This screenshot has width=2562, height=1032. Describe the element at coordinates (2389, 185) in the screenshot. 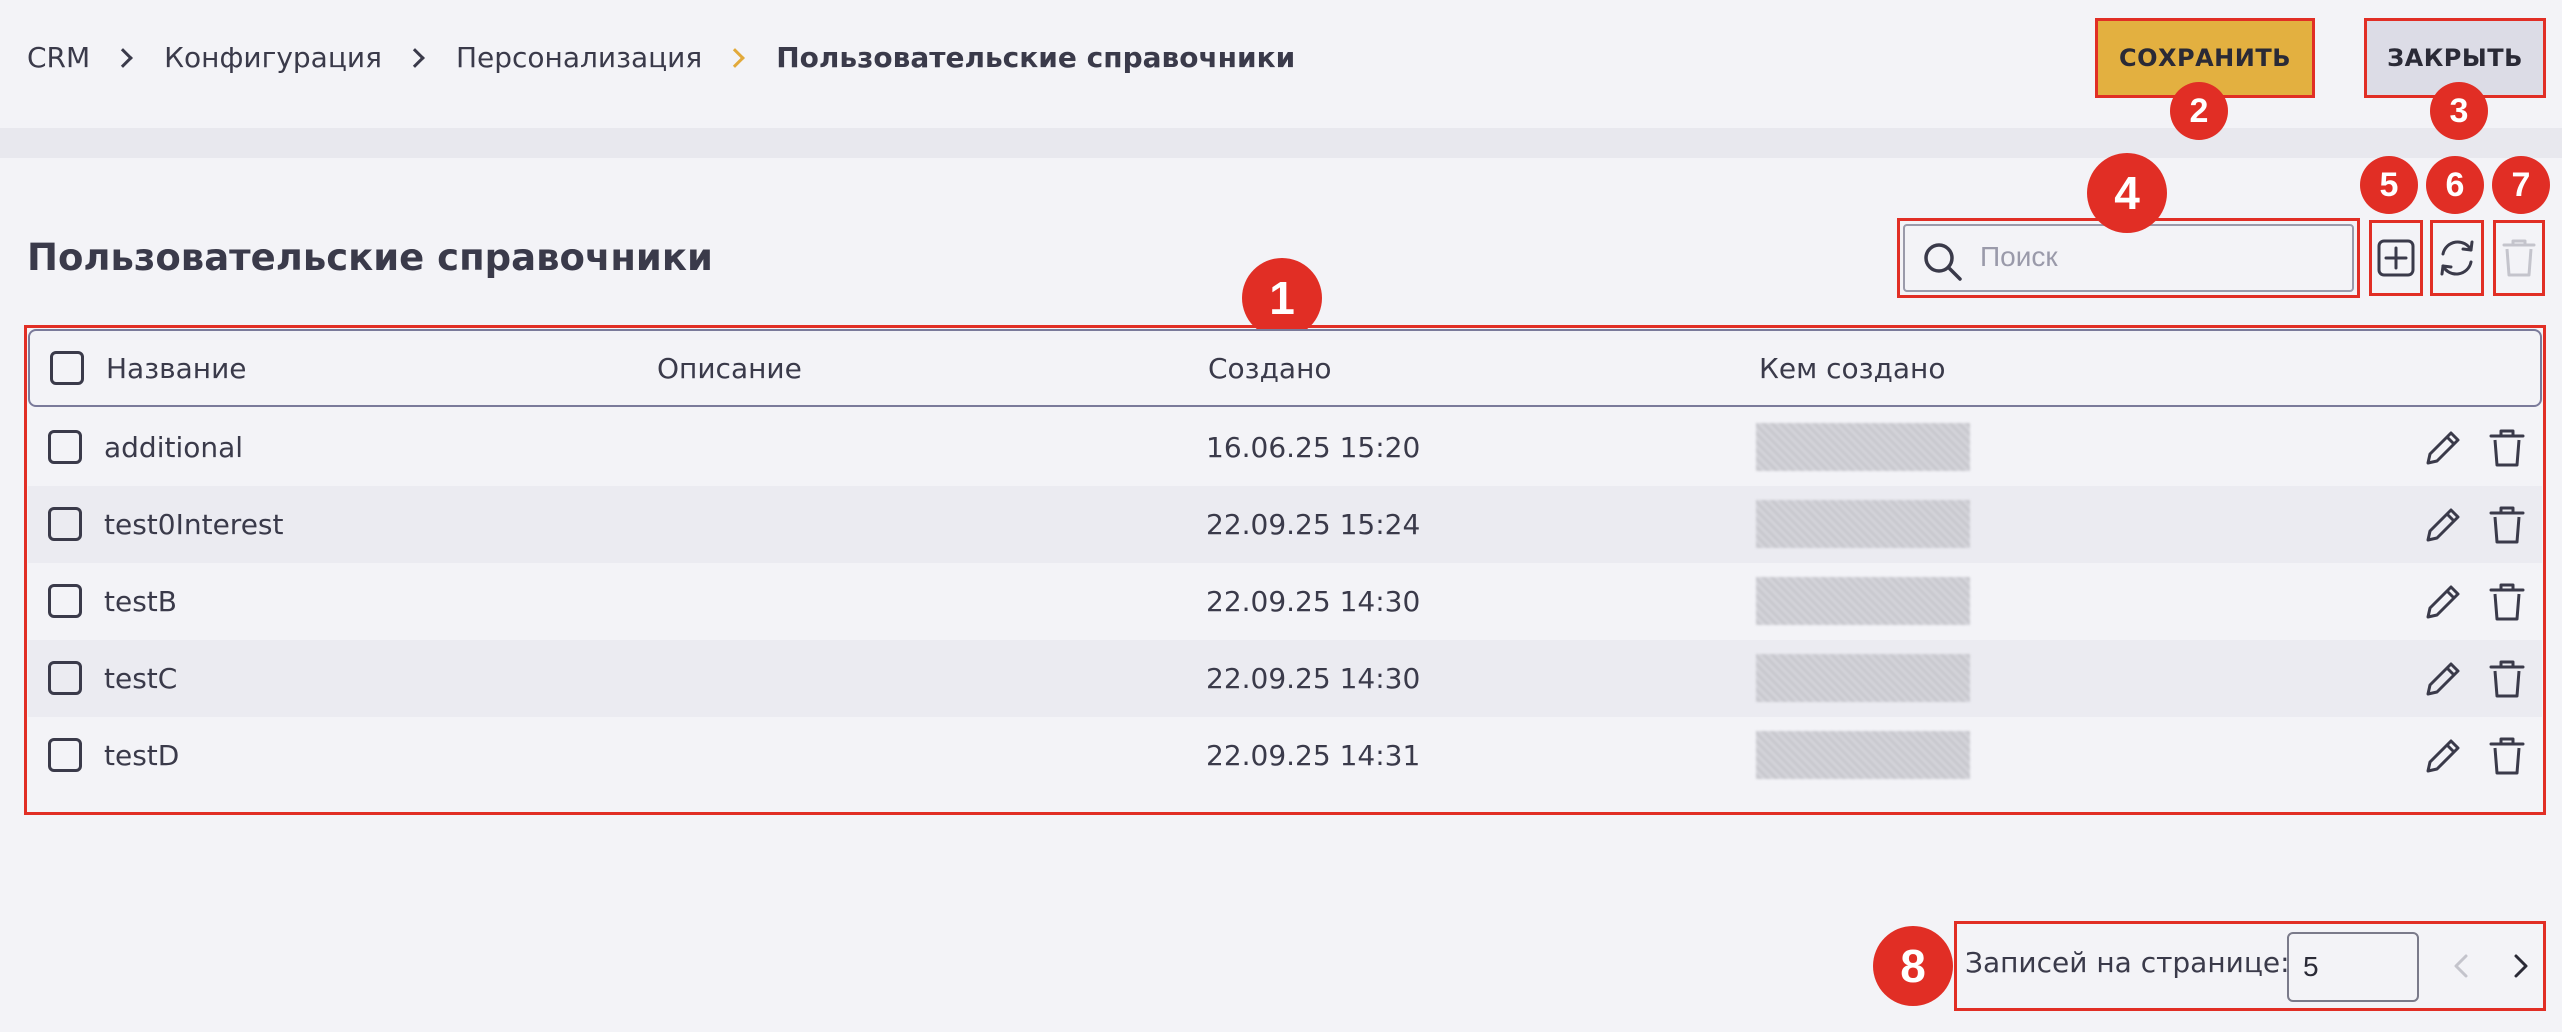

I see `annotation-badge-5: 5` at that location.